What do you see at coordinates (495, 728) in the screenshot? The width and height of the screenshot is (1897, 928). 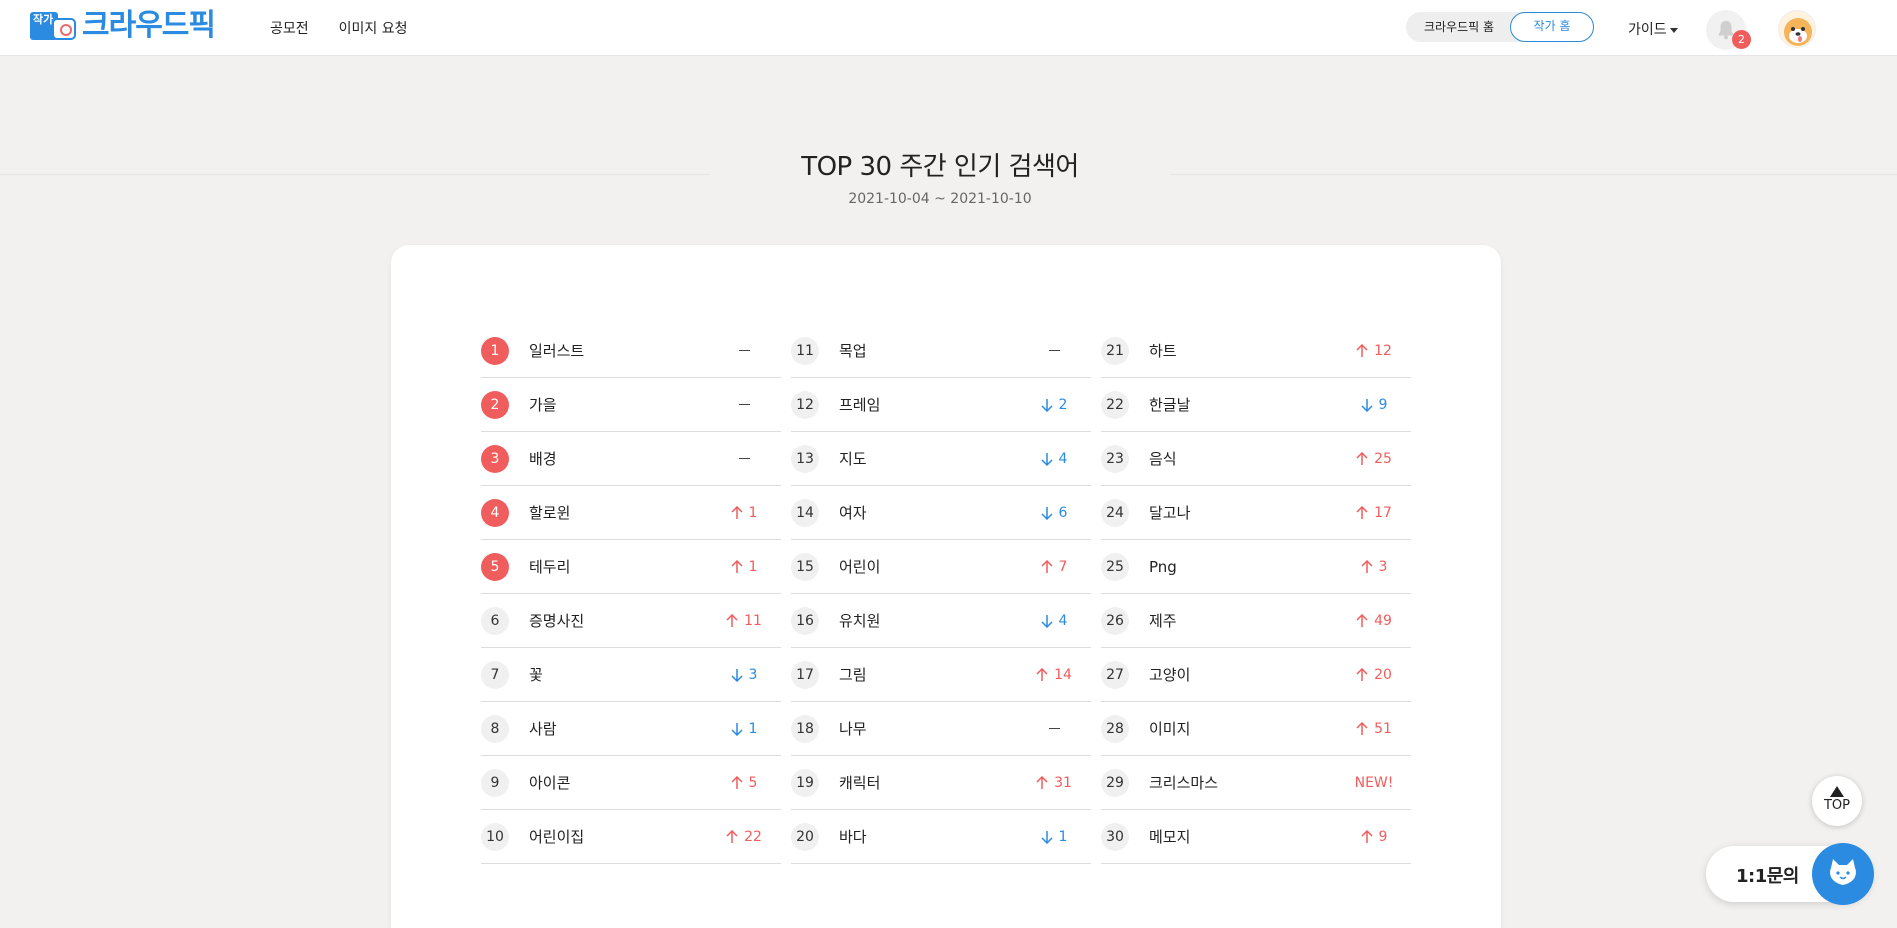 I see `rank-badge: 8` at bounding box center [495, 728].